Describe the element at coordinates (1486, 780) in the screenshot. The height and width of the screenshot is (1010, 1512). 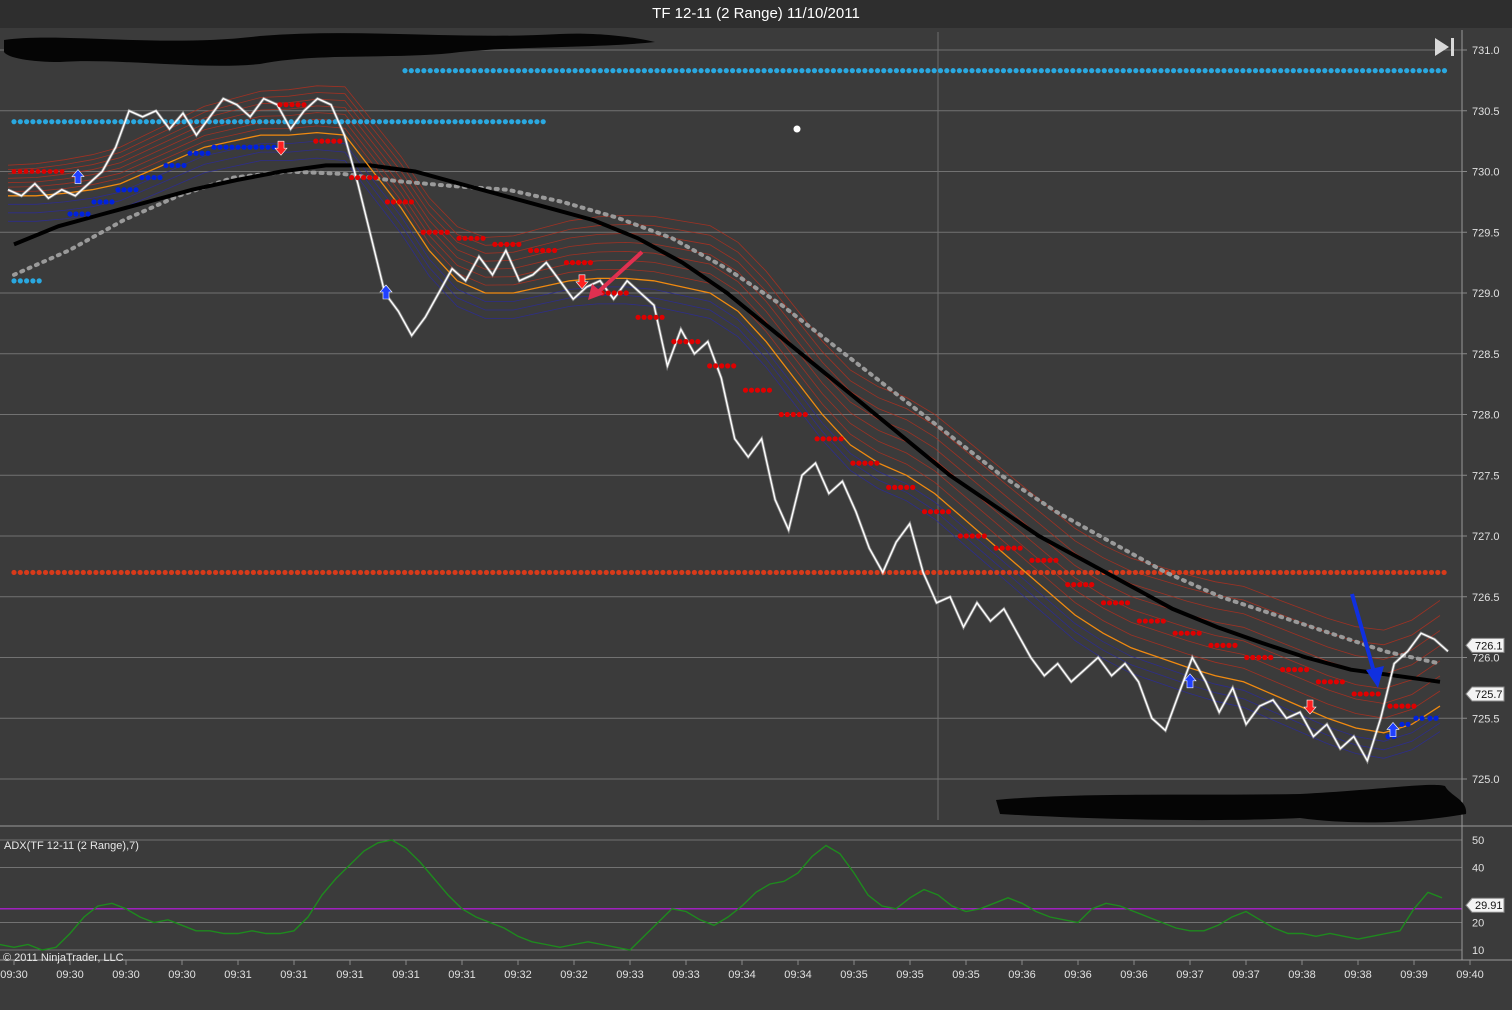
I see `price-tick-label: 725.0` at that location.